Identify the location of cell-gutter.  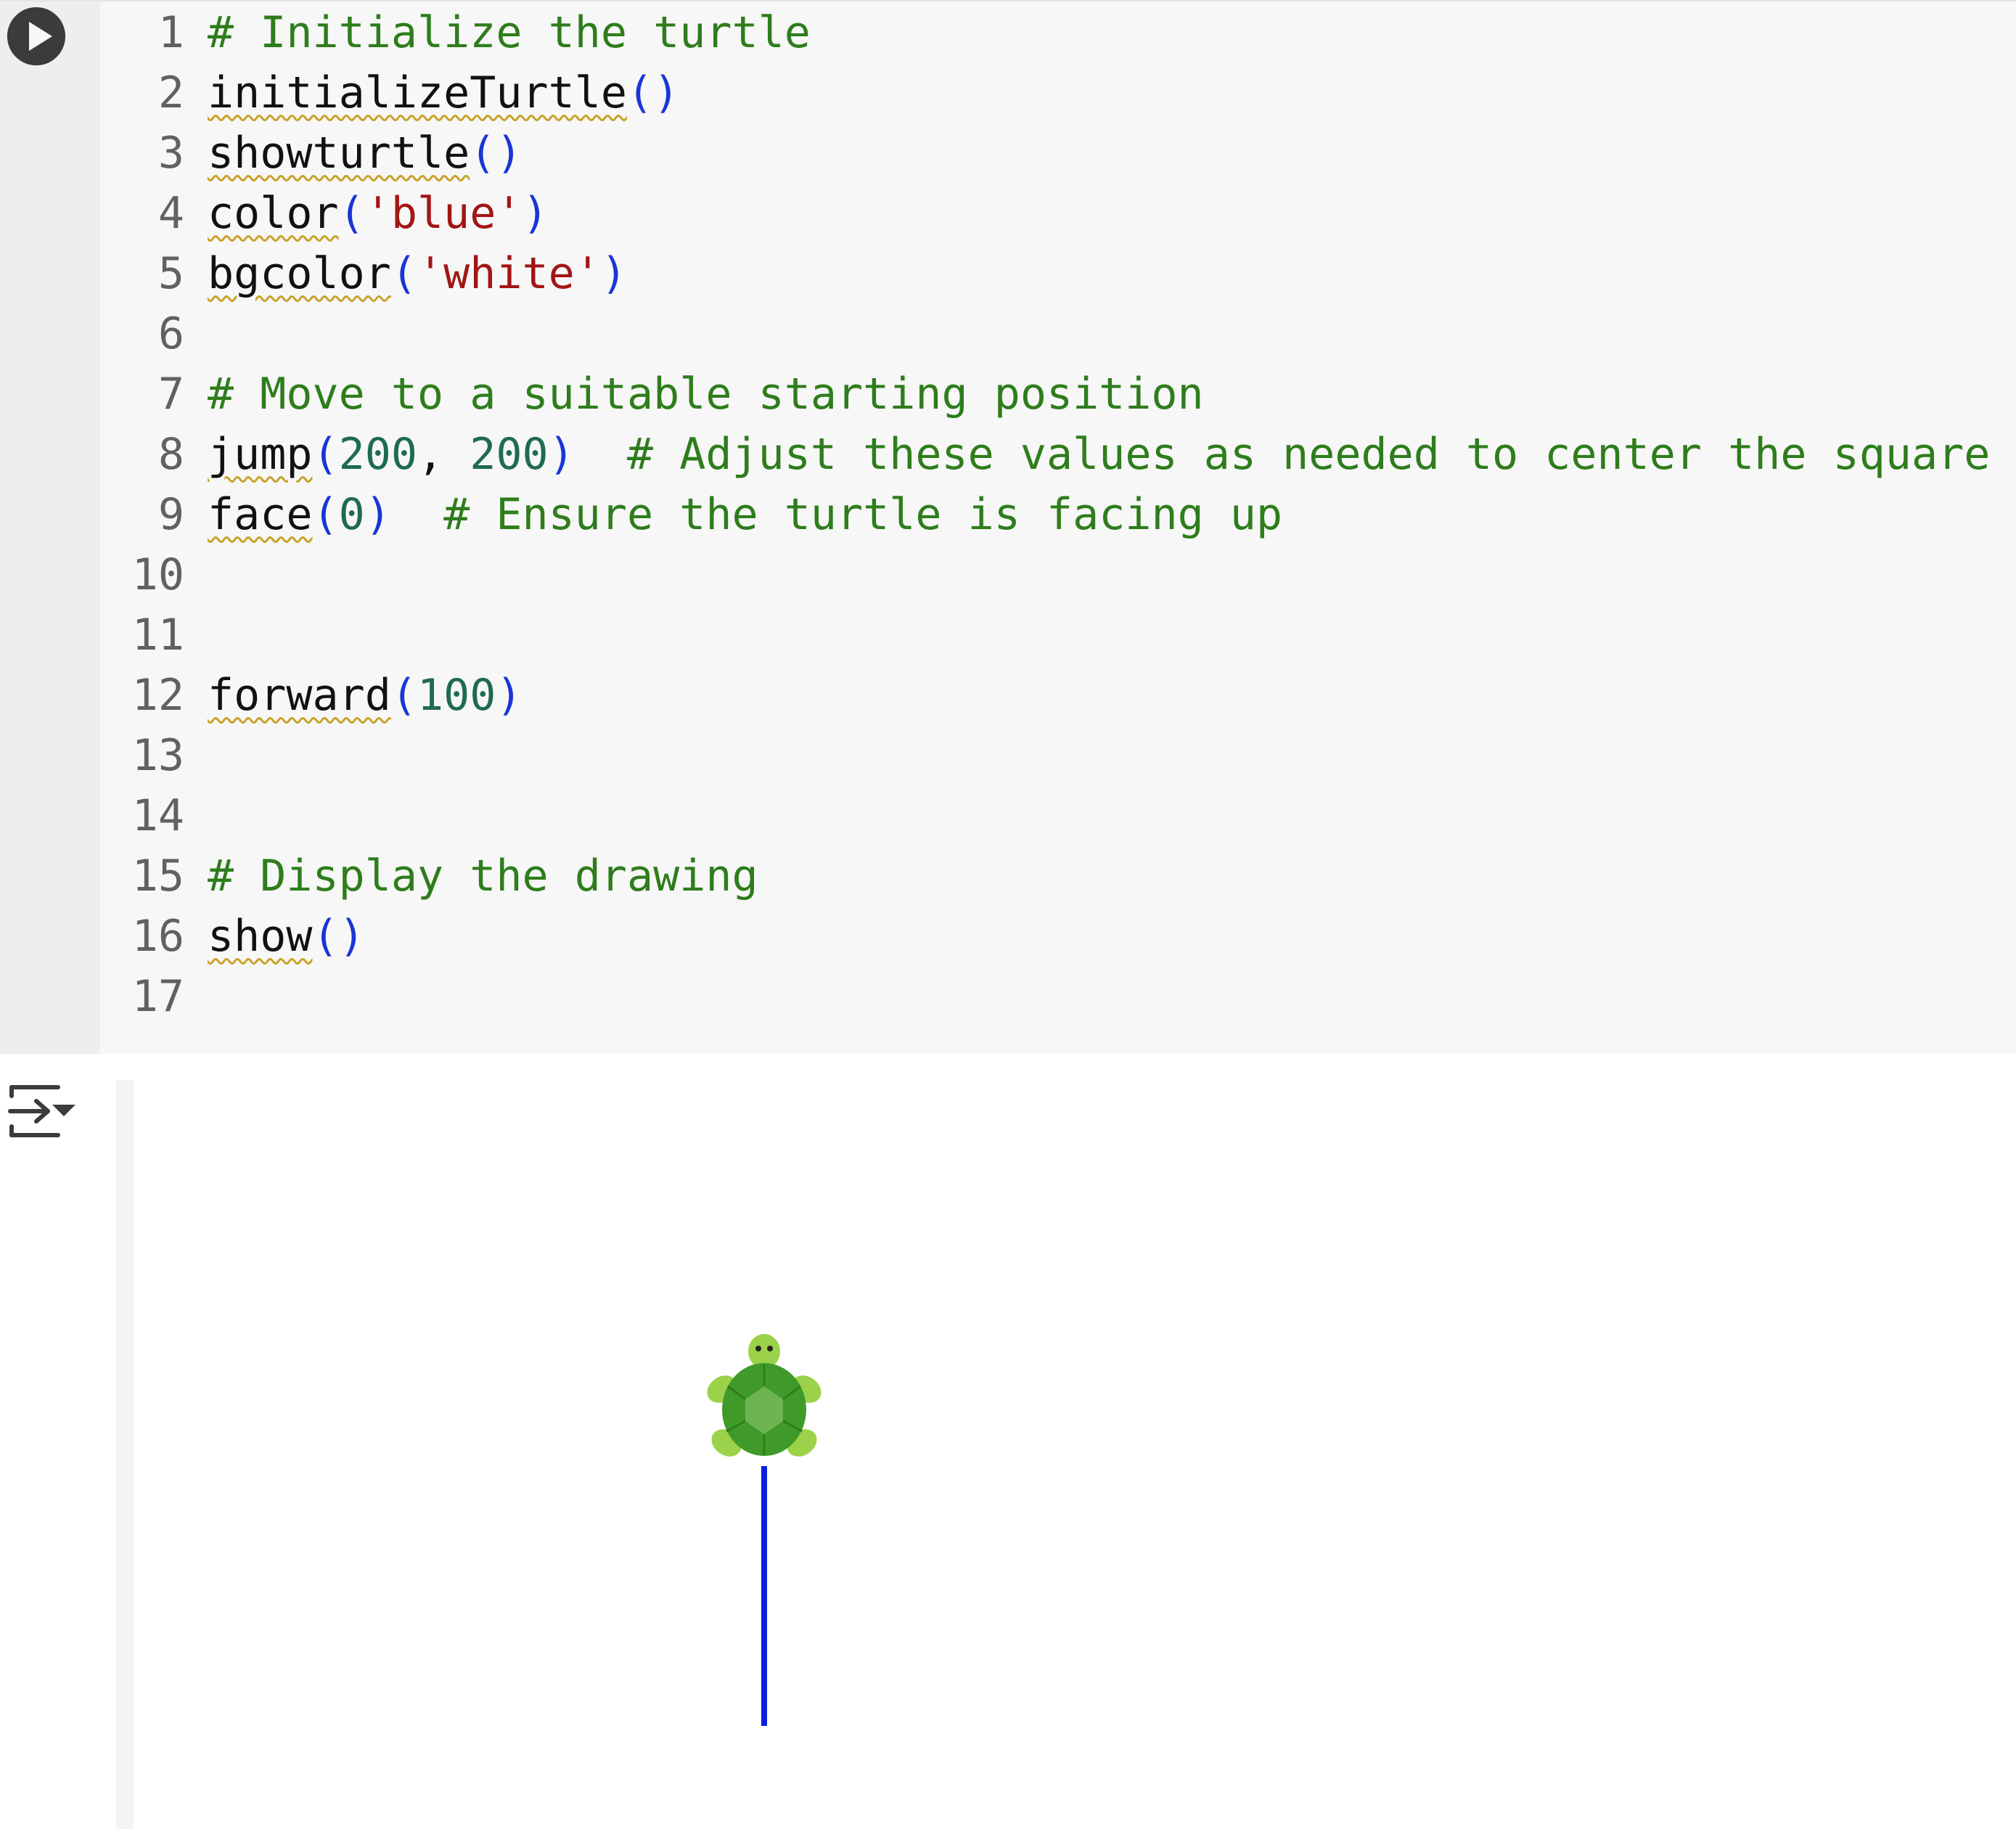
(50, 528).